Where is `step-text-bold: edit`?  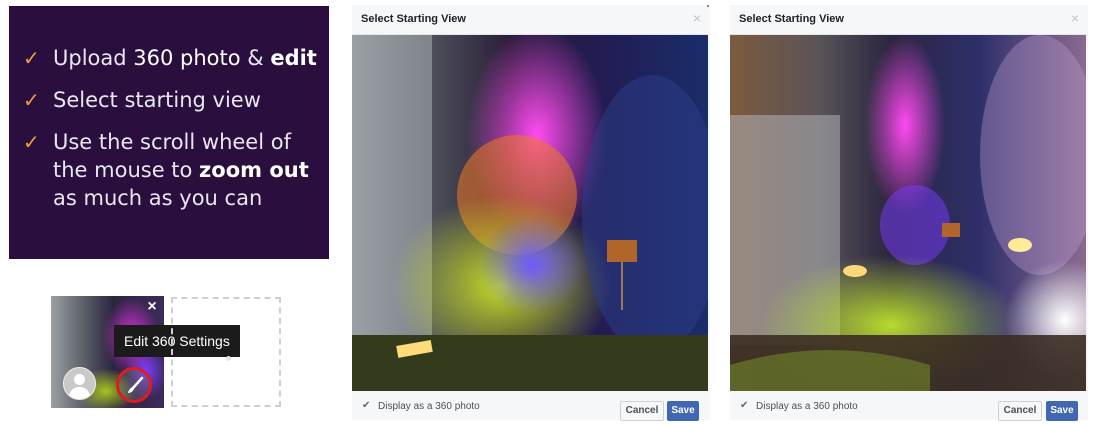 step-text-bold: edit is located at coordinates (293, 58).